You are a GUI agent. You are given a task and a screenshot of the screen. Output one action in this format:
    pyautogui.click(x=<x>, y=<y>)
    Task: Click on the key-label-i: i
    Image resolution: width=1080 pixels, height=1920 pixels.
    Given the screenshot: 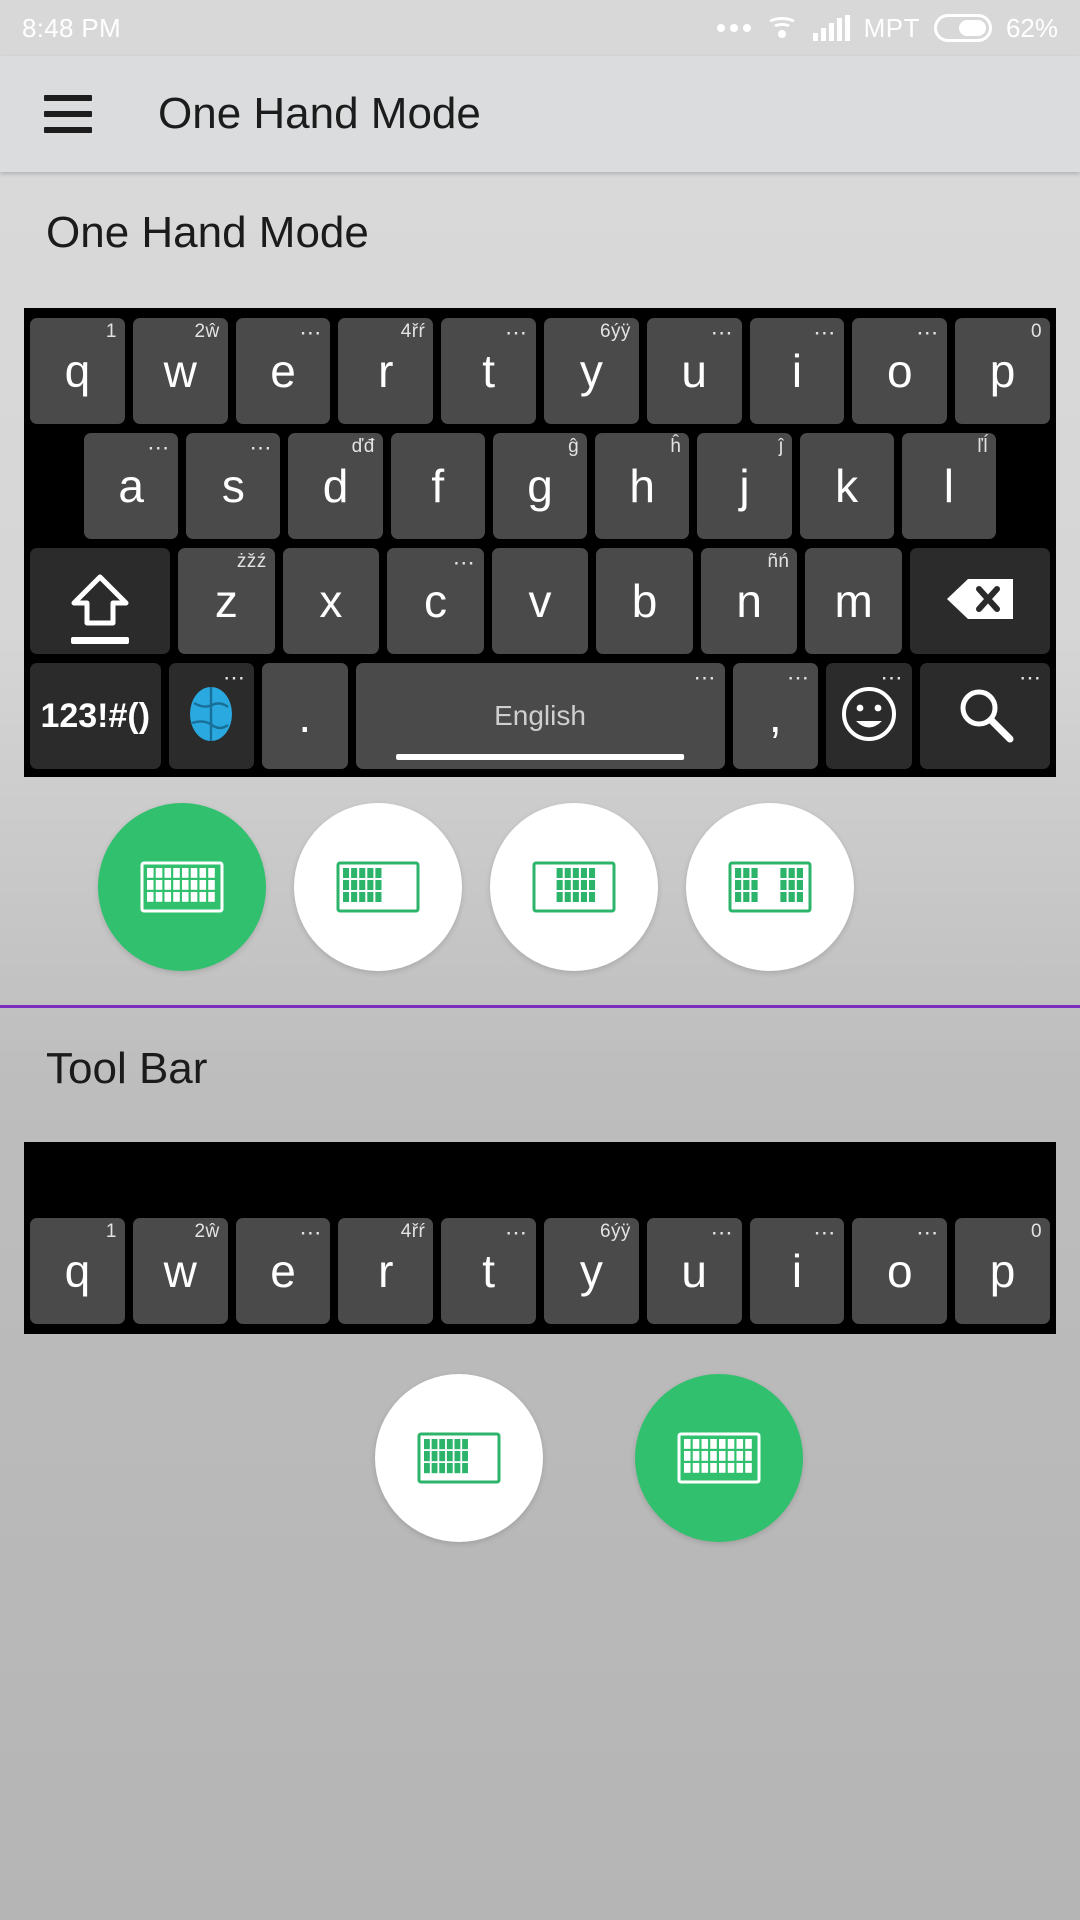 What is the action you would take?
    pyautogui.click(x=797, y=371)
    